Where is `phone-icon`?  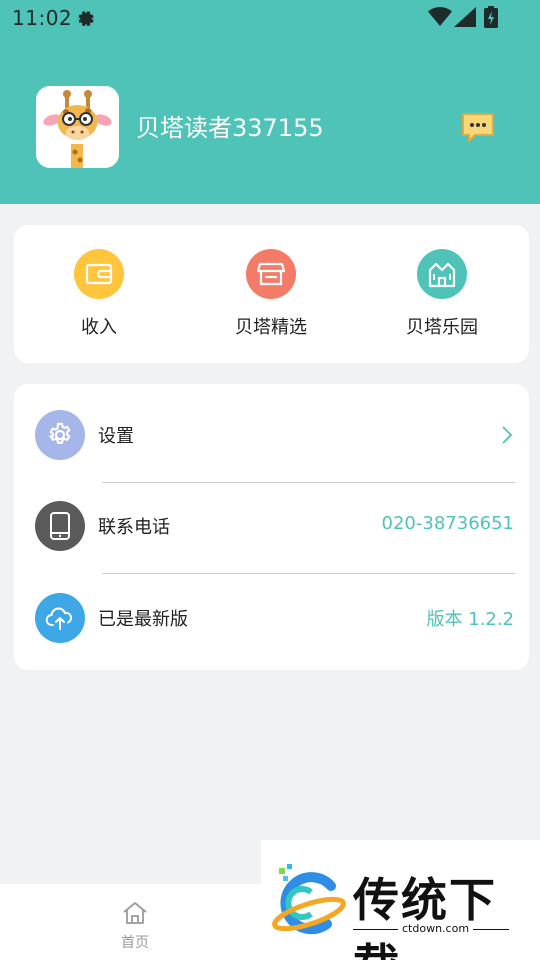 phone-icon is located at coordinates (60, 526).